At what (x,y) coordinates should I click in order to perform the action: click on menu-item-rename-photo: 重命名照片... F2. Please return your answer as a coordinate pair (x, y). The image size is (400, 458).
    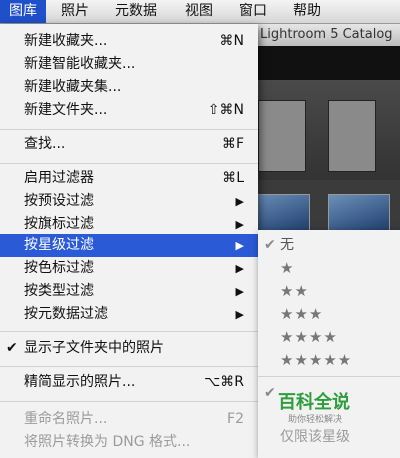
    Looking at the image, I should click on (129, 419).